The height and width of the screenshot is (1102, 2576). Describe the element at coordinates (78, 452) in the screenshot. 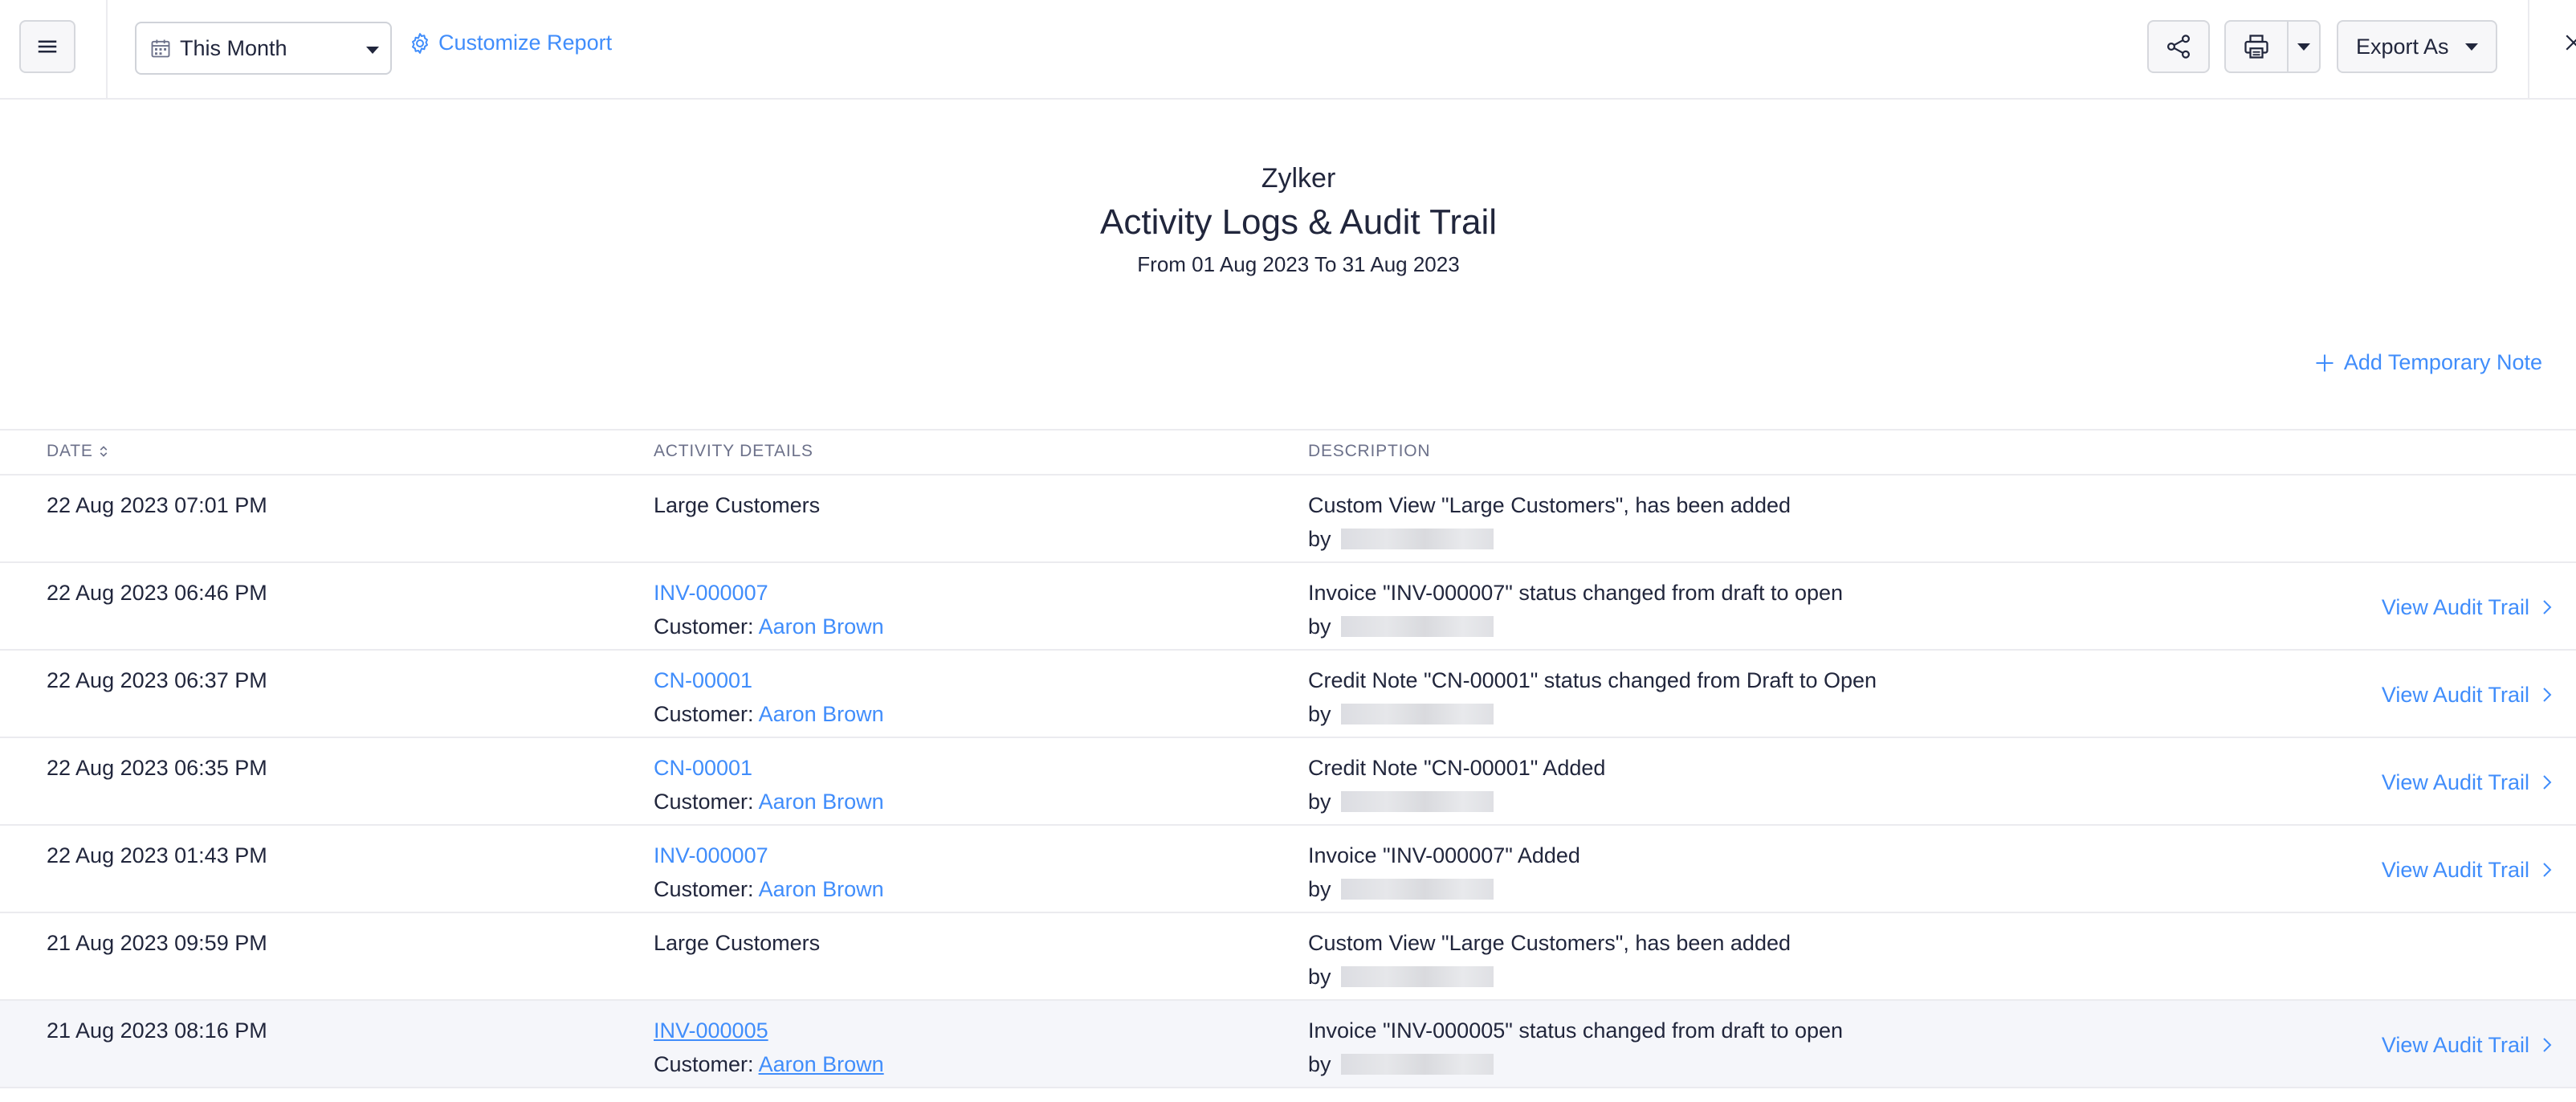

I see `column-header-date: DATE` at that location.